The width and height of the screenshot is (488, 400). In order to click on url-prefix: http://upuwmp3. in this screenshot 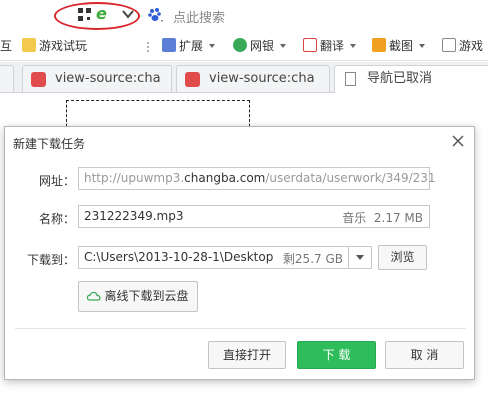, I will do `click(134, 178)`.